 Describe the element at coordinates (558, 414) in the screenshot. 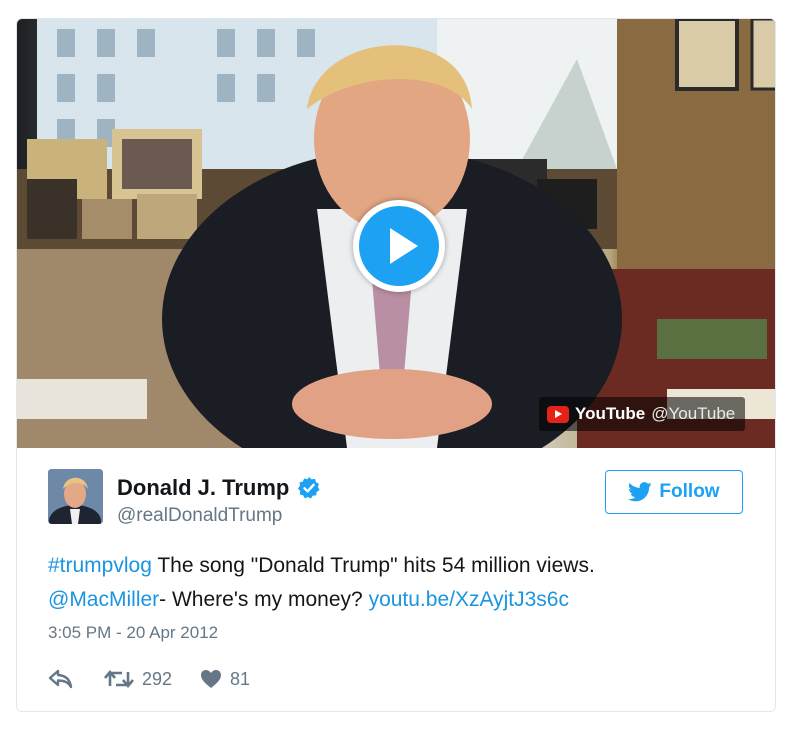

I see `youtube-logo-icon` at that location.